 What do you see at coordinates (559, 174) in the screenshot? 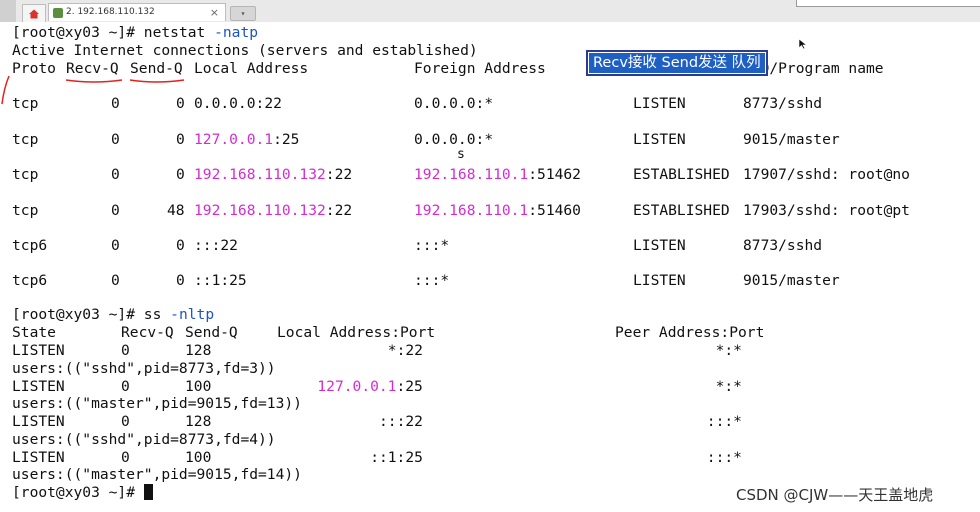
I see `foreign-port: 51462` at bounding box center [559, 174].